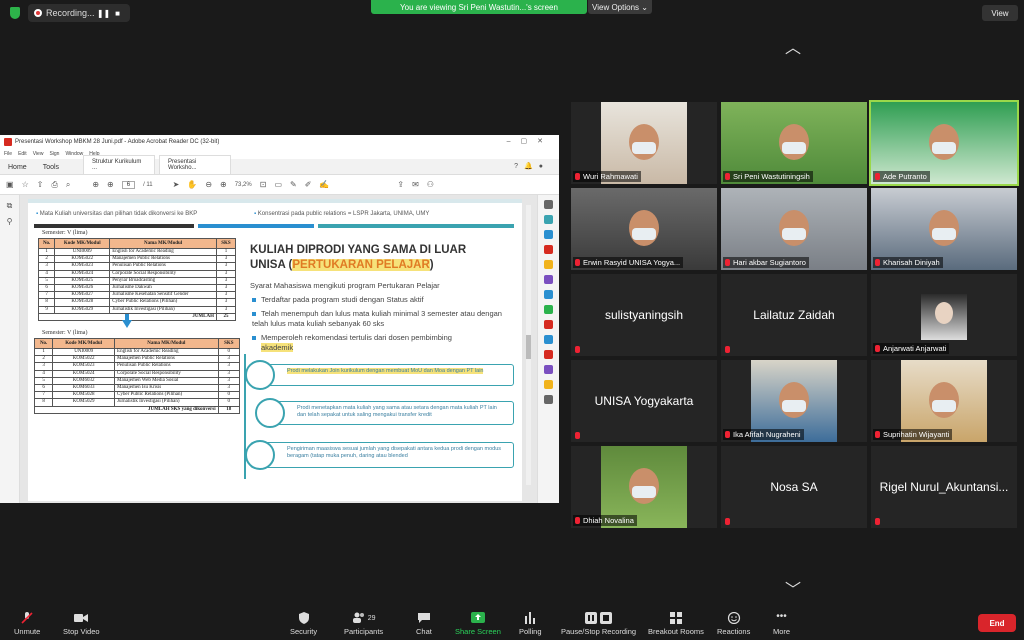 This screenshot has width=1024, height=640. I want to click on unmute-button: Unmute, so click(27, 624).